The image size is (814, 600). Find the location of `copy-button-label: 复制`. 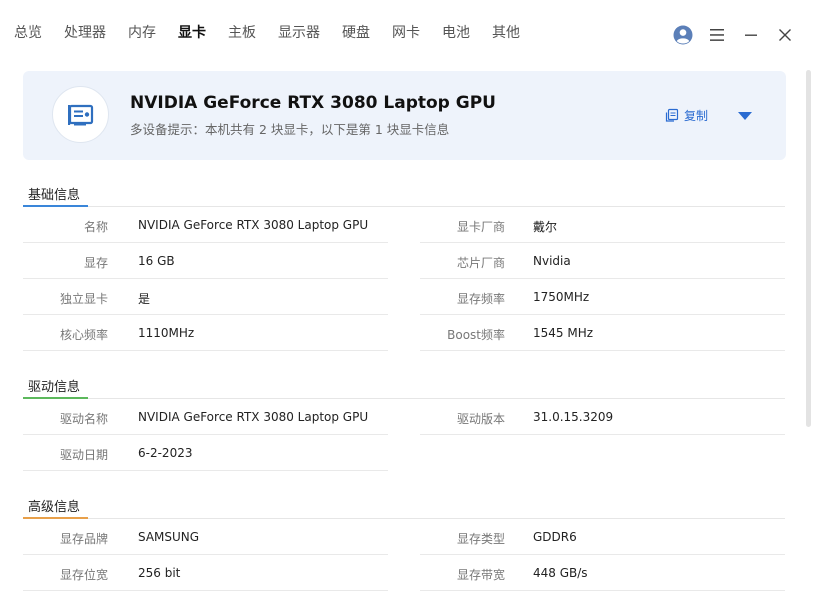

copy-button-label: 复制 is located at coordinates (696, 116).